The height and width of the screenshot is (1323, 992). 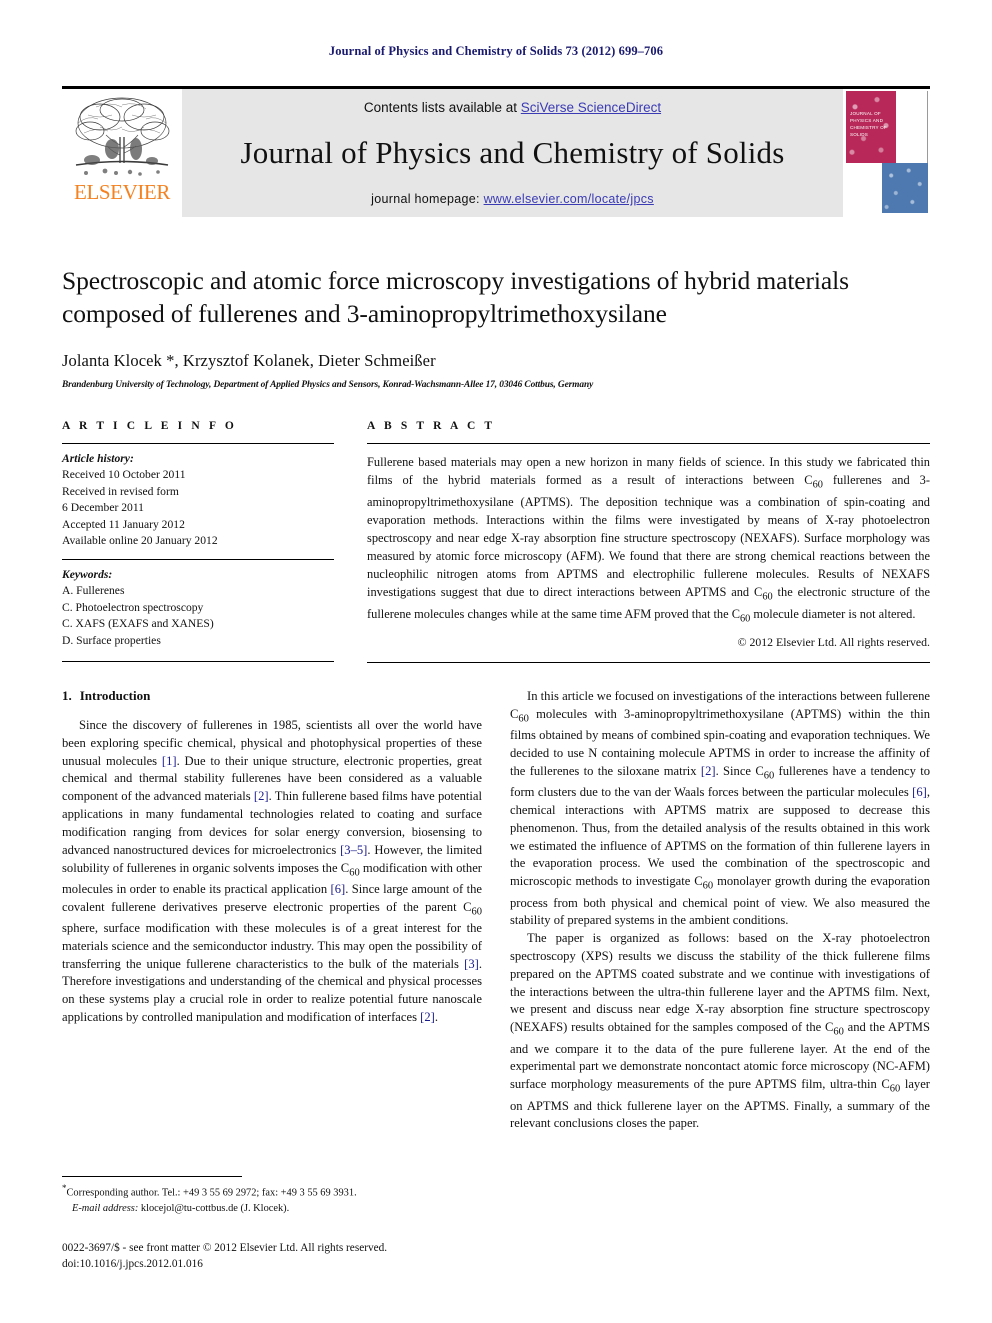 I want to click on email-link: klocejol@tu-cottbus.de (J. Klocek)., so click(x=213, y=1208).